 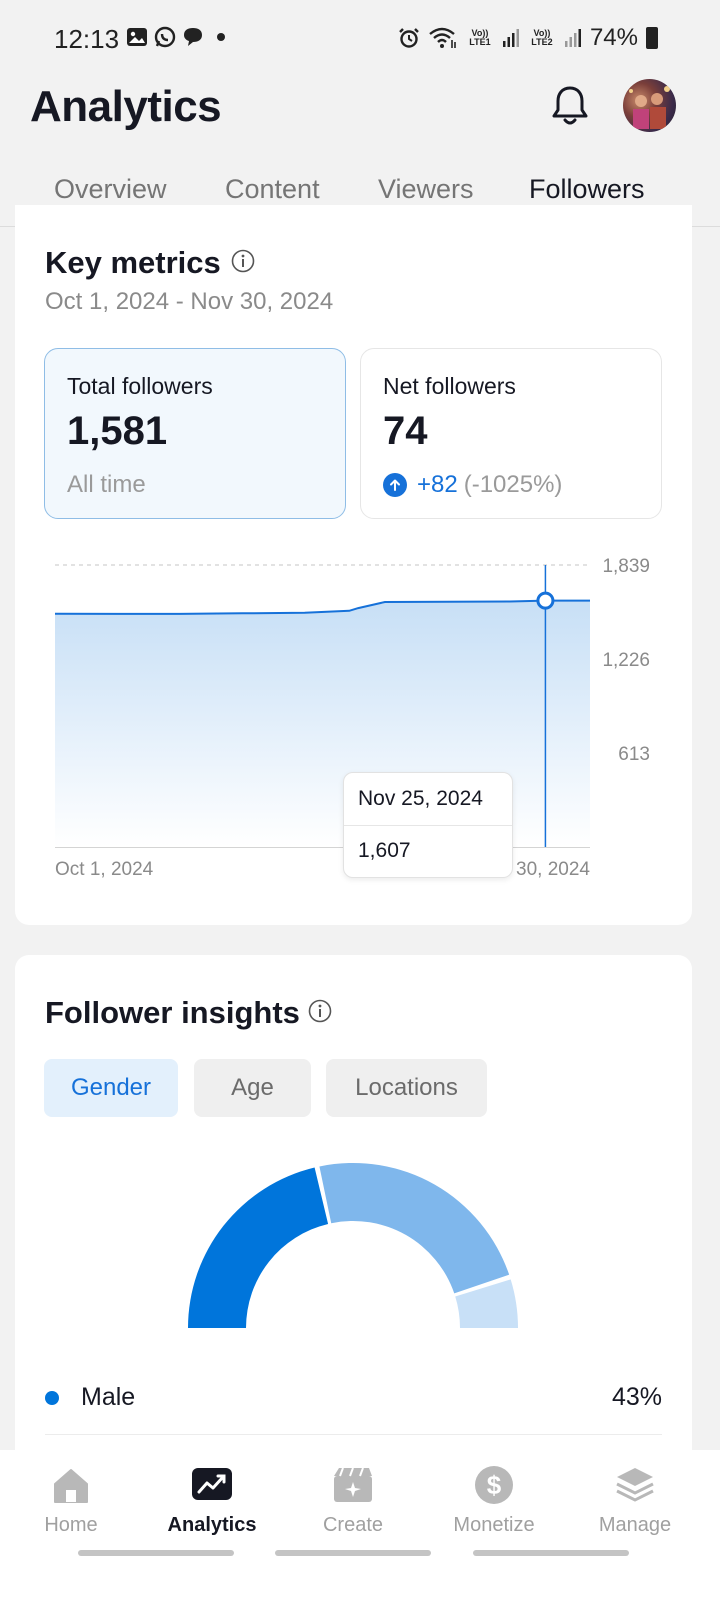 I want to click on chip-gender: Gender, so click(x=111, y=1088).